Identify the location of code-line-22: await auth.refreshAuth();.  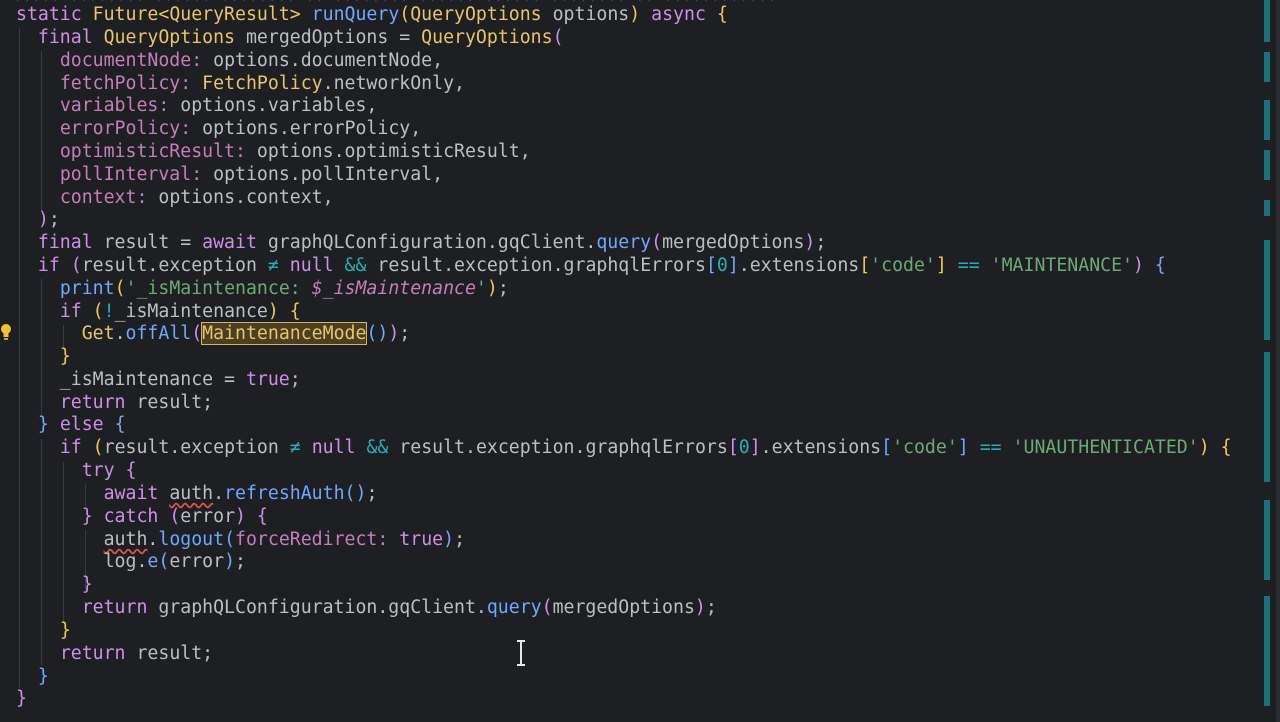
(197, 494).